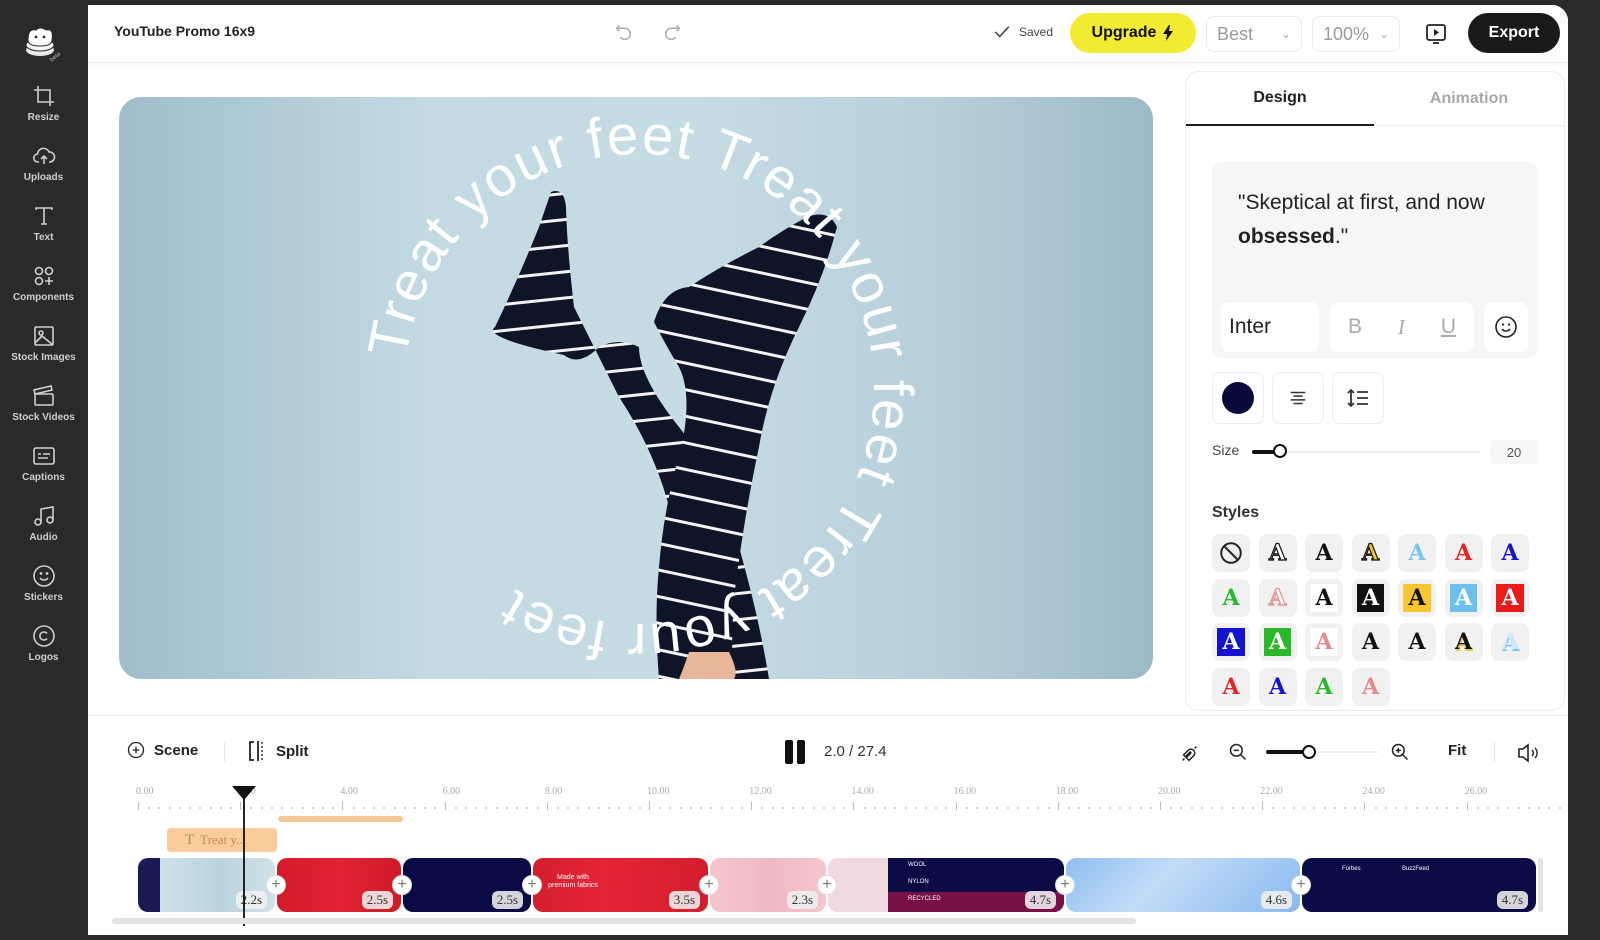  I want to click on size-slider-handle, so click(1279, 451).